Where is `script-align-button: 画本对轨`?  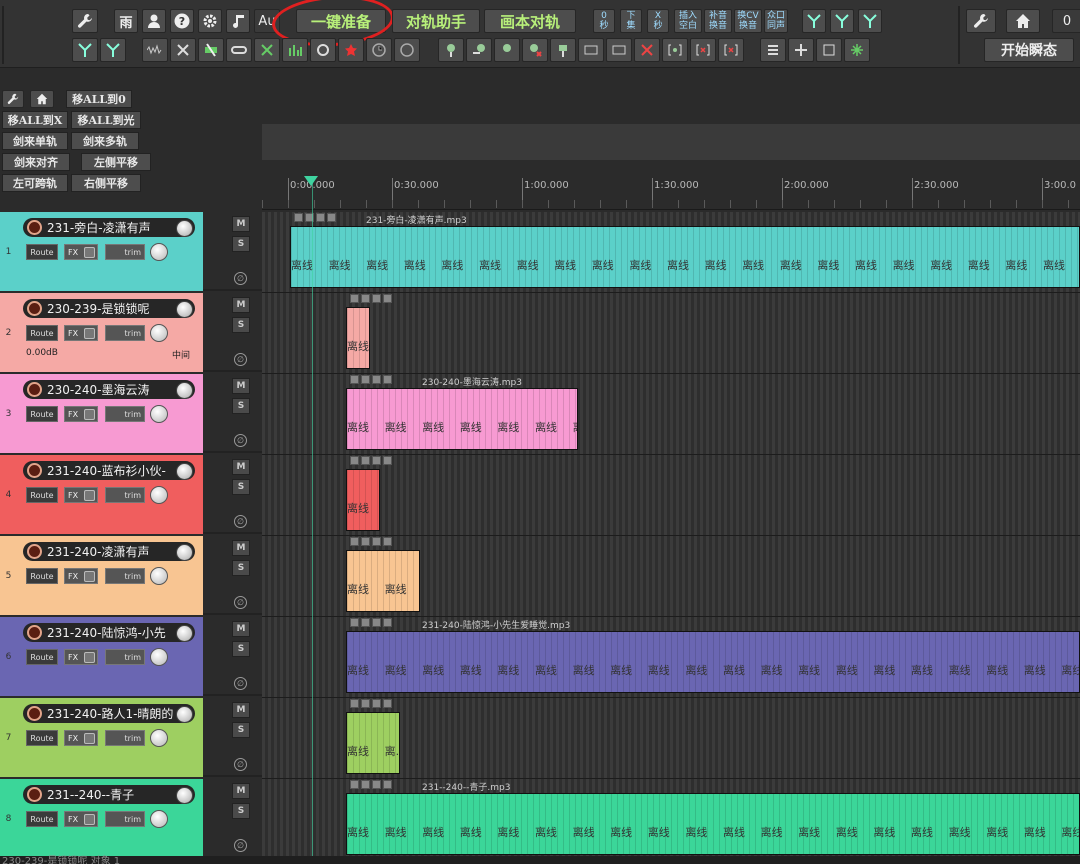 script-align-button: 画本对轨 is located at coordinates (530, 21).